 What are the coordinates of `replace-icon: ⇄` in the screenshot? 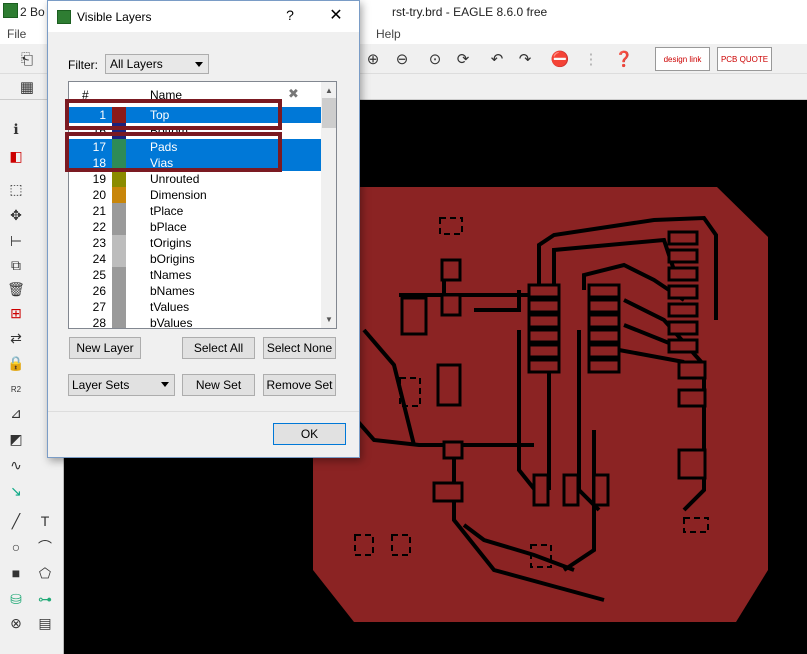 It's located at (16, 338).